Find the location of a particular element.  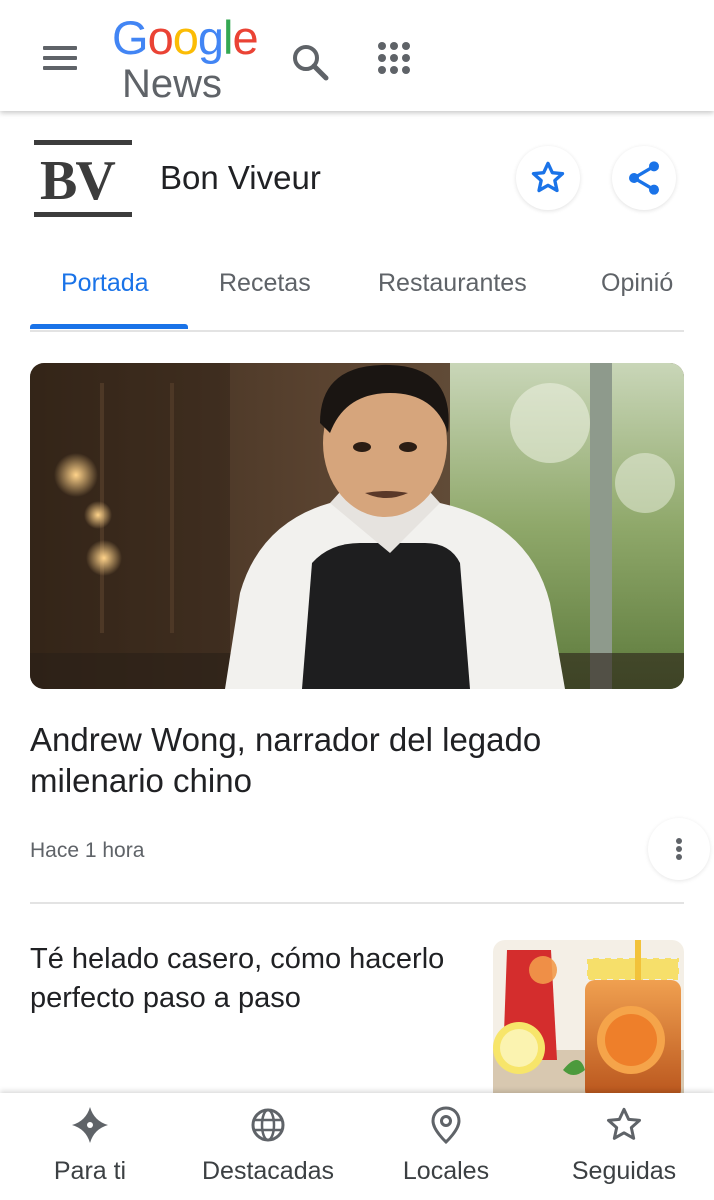

google-news-logo: Google News is located at coordinates (187, 58).